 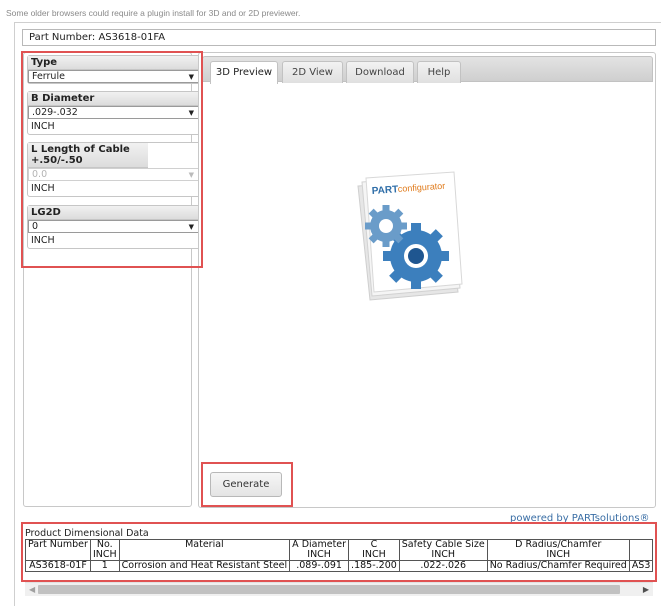 What do you see at coordinates (443, 550) in the screenshot?
I see `table-header: Safety Cable Size INCH` at bounding box center [443, 550].